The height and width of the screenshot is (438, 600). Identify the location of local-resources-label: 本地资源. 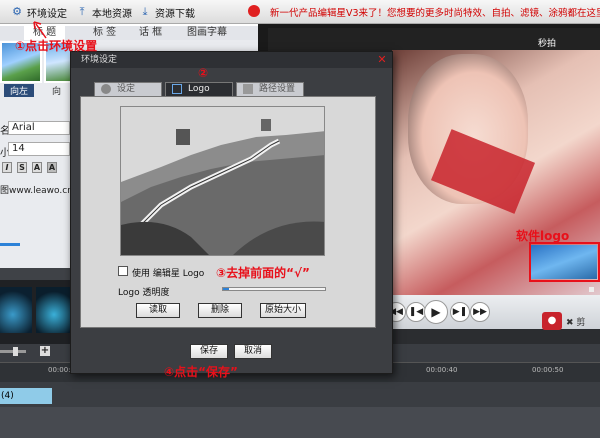
(112, 14).